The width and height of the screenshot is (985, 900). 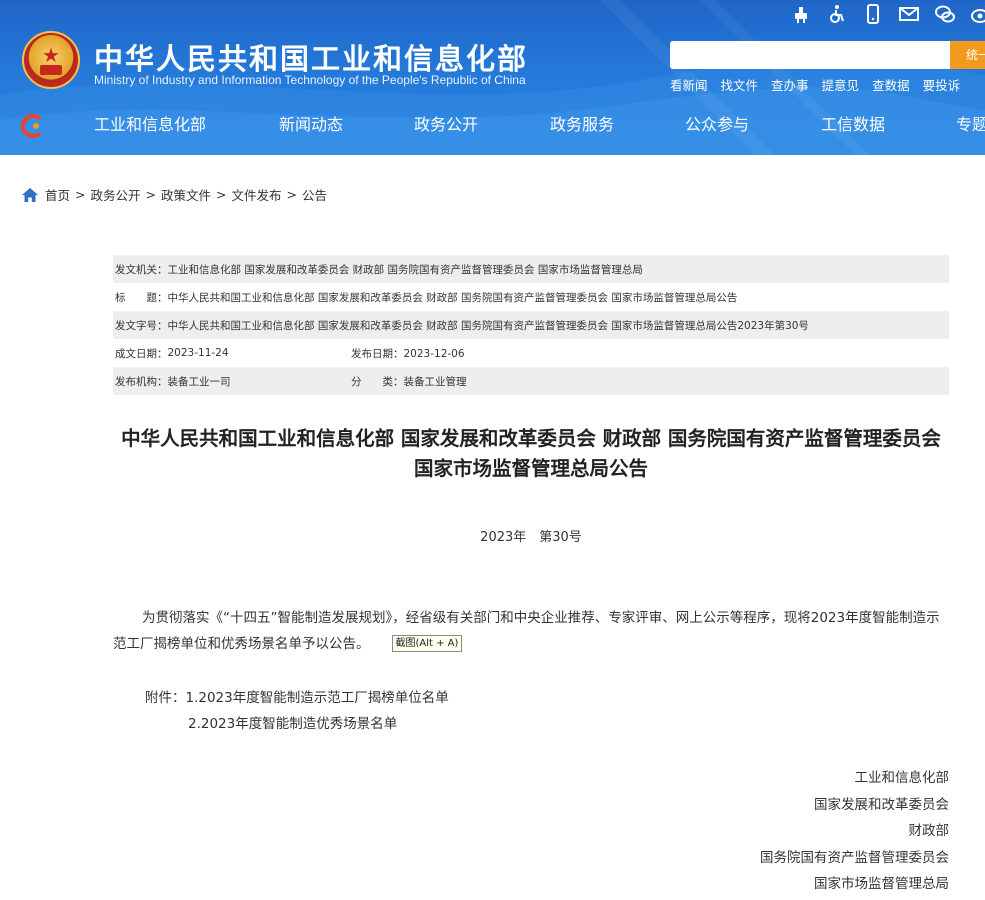 What do you see at coordinates (531, 353) in the screenshot?
I see `meta-row-dates: 成文日期： 2023-11-24 发布日期：2023-12-06` at bounding box center [531, 353].